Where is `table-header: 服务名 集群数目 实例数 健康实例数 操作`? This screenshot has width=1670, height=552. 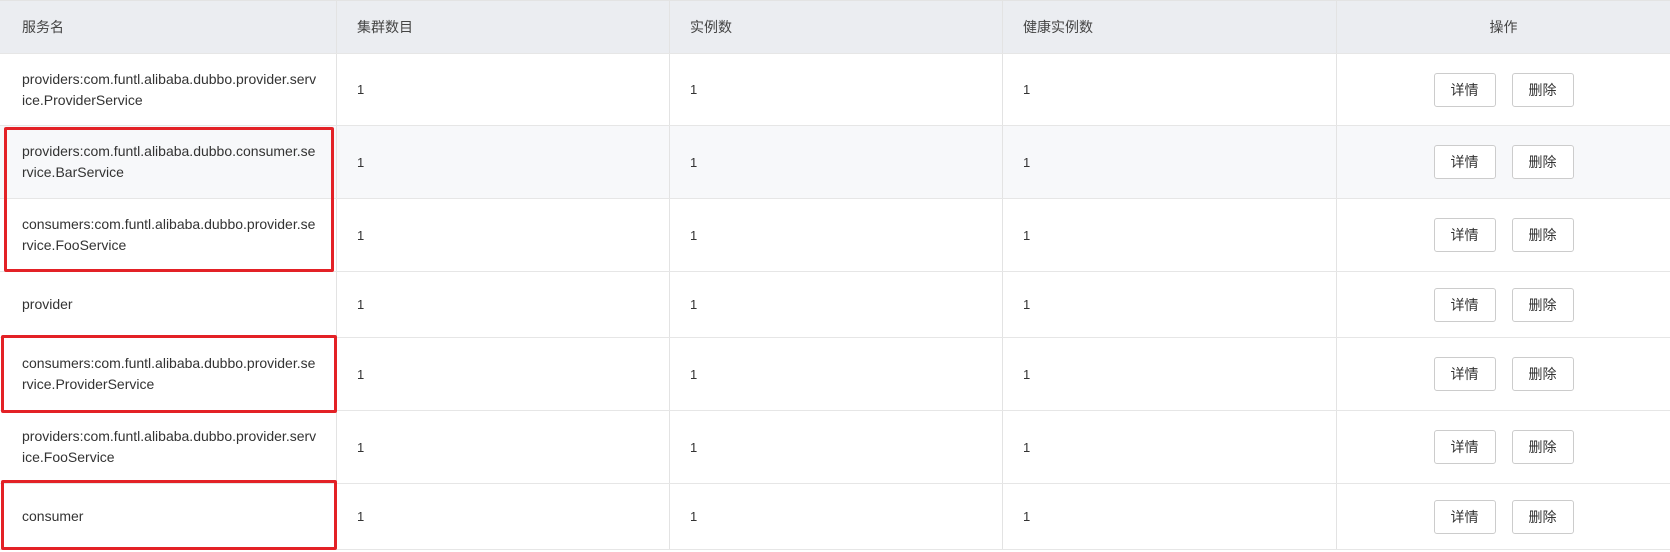 table-header: 服务名 集群数目 实例数 健康实例数 操作 is located at coordinates (835, 27).